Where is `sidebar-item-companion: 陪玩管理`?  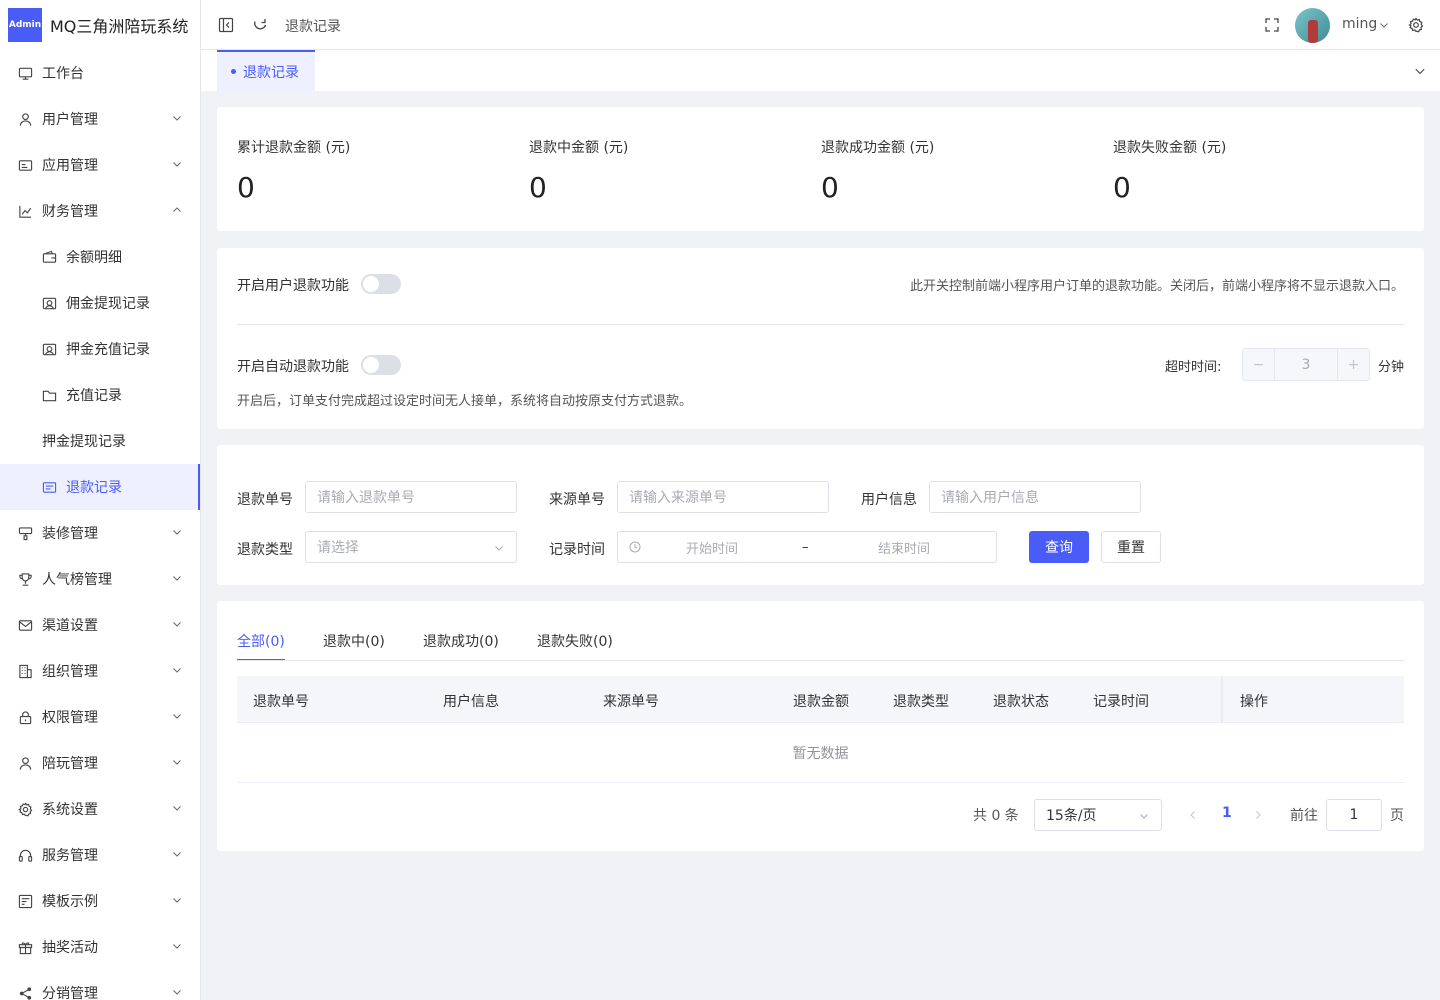 sidebar-item-companion: 陪玩管理 is located at coordinates (100, 763).